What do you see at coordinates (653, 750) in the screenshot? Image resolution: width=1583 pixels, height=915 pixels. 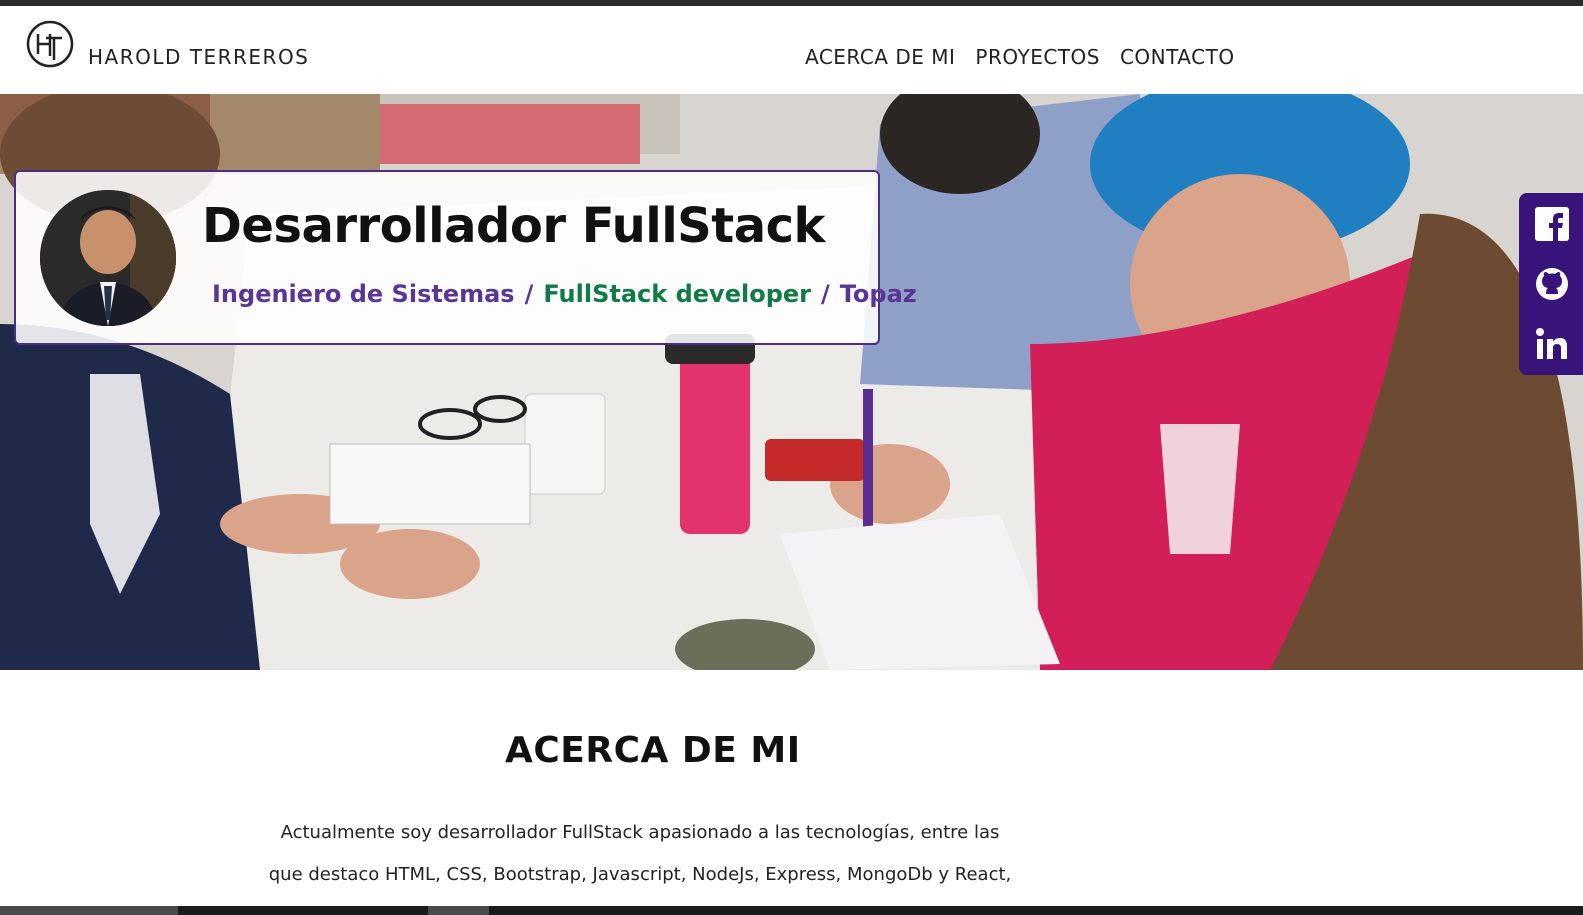 I see `about-heading: ACERCA DE MI` at bounding box center [653, 750].